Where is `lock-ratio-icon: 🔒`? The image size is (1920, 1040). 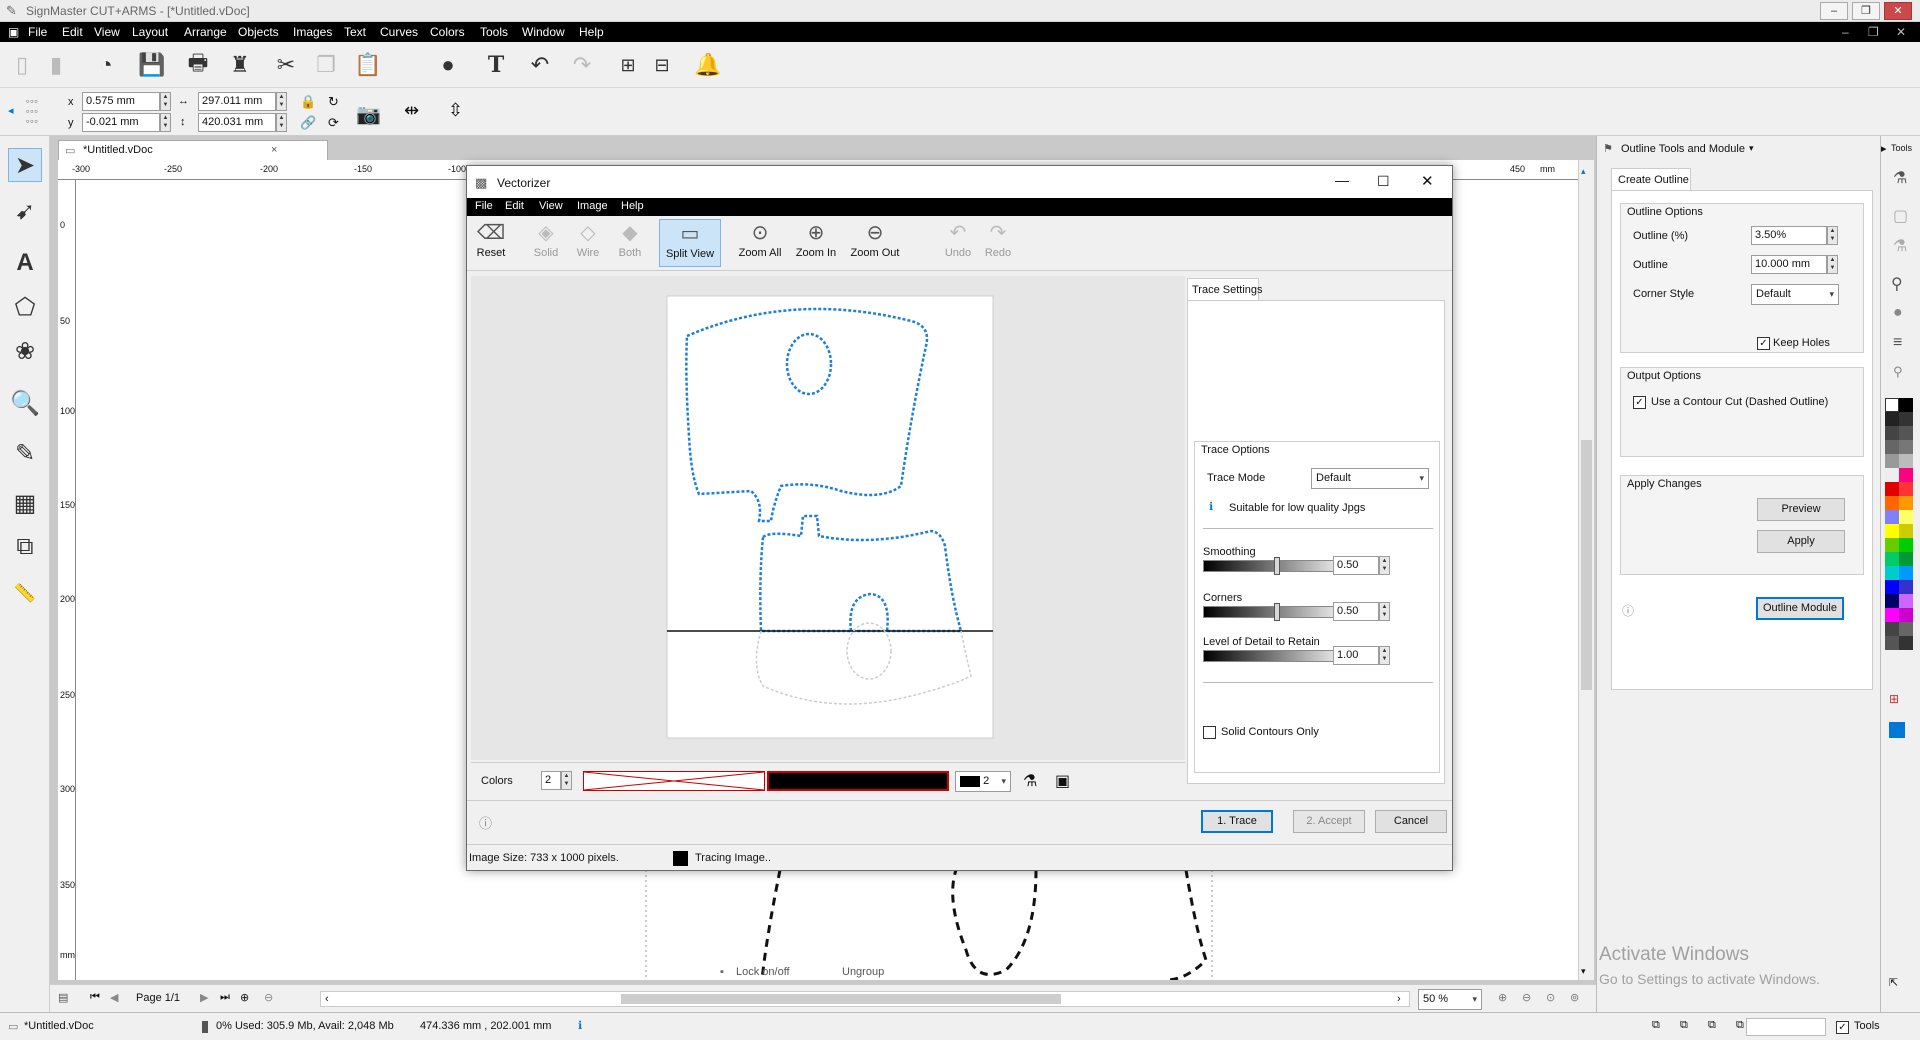 lock-ratio-icon: 🔒 is located at coordinates (308, 102).